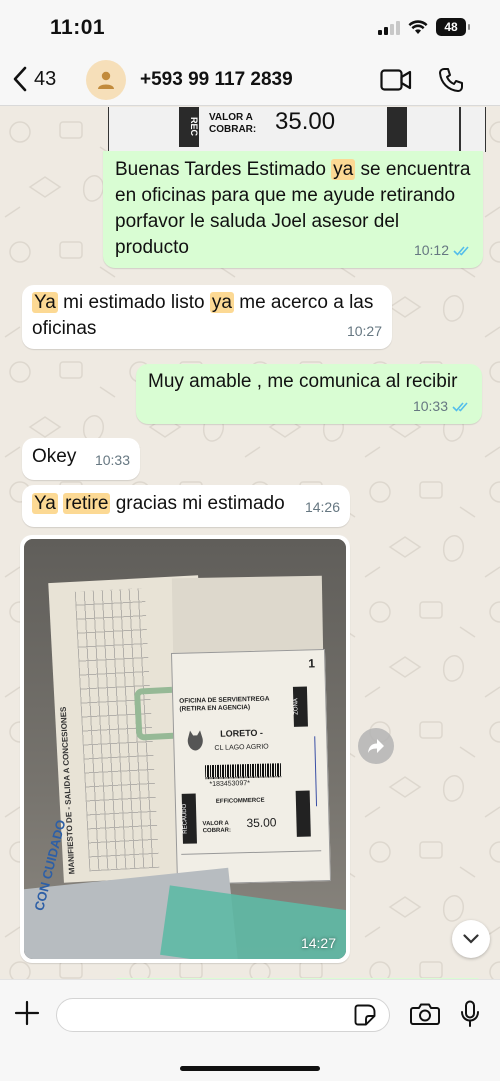  I want to click on receipt-border, so click(460, 129).